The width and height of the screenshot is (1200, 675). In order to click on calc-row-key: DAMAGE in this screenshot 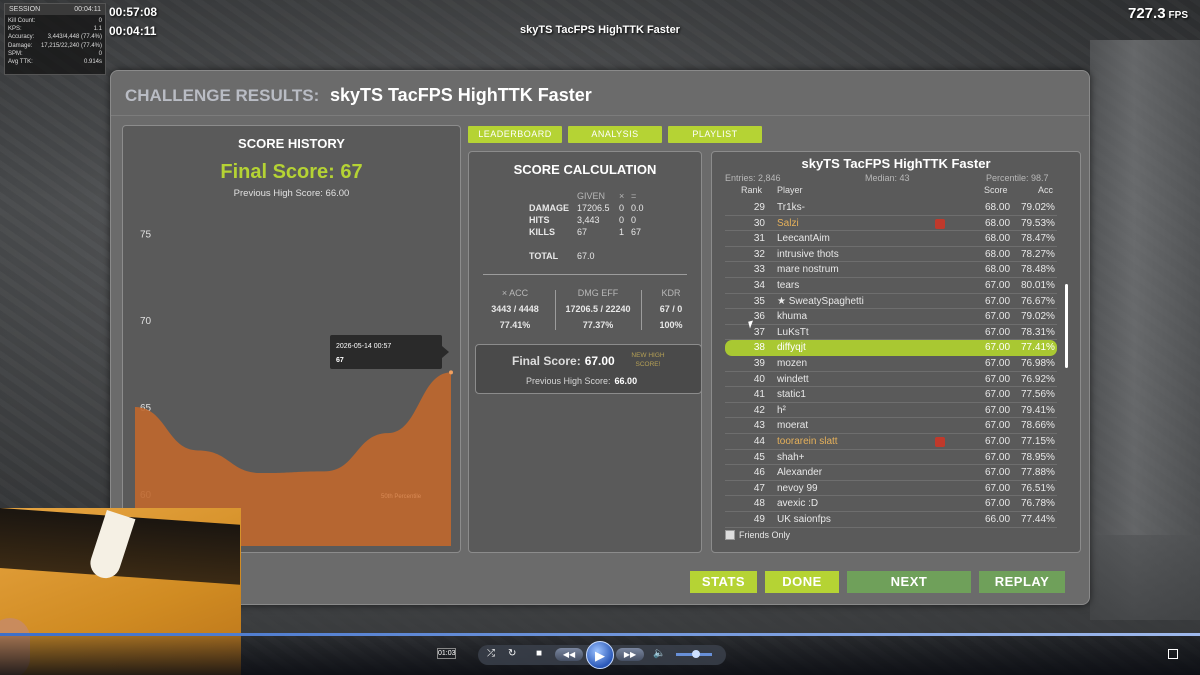, I will do `click(549, 208)`.